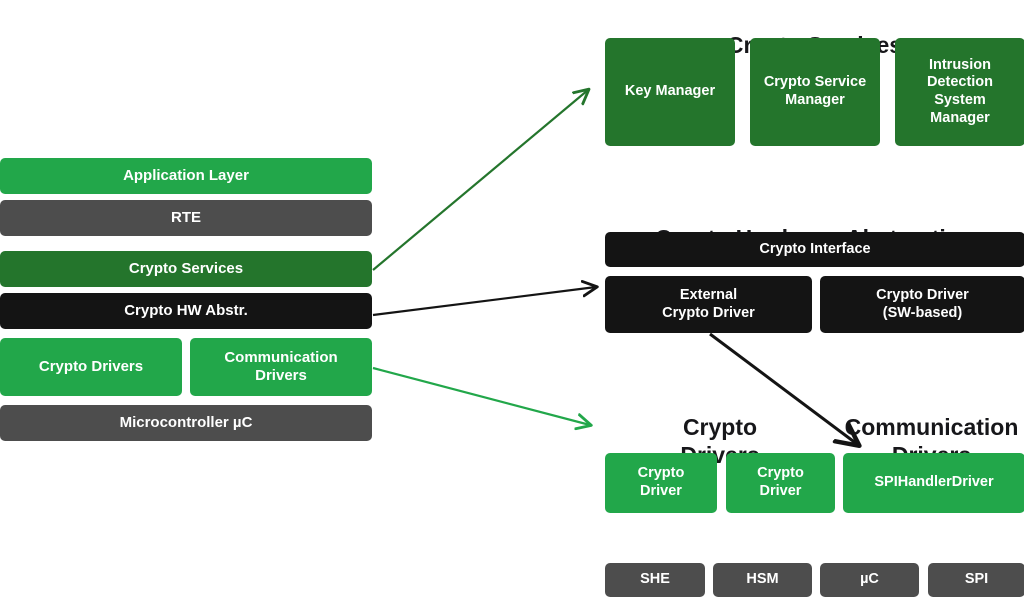  What do you see at coordinates (484, 302) in the screenshot?
I see `crypto-hw-abstraction-arrow` at bounding box center [484, 302].